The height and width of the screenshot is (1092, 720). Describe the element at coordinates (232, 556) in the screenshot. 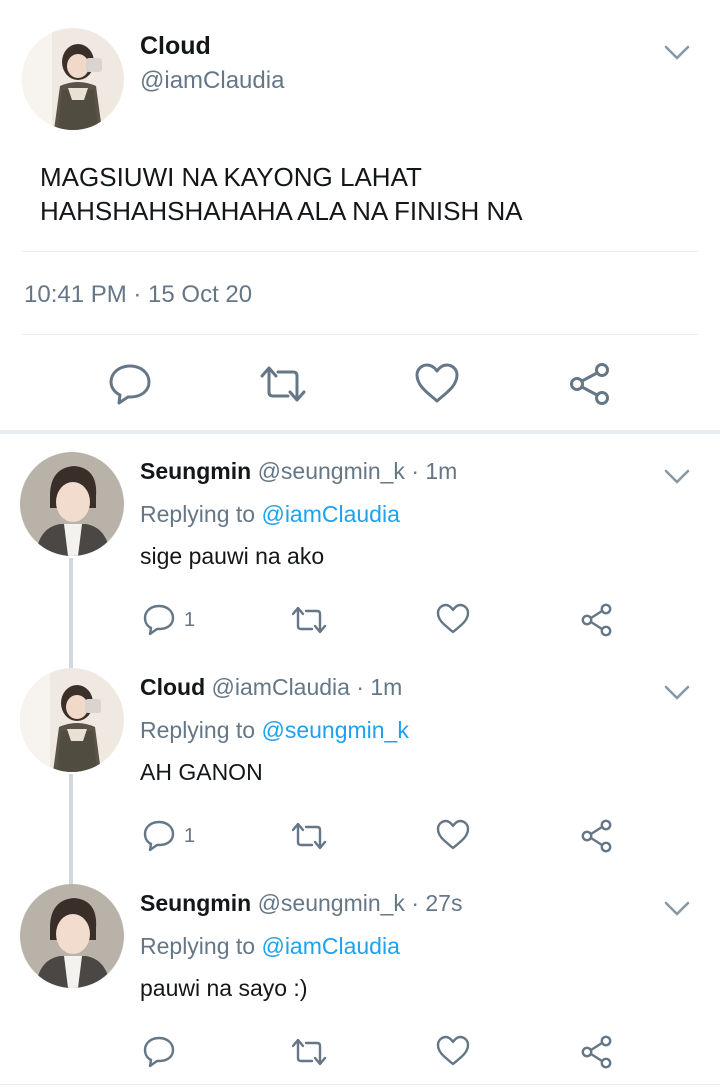

I see `reply-text: sige pauwi na ako` at that location.